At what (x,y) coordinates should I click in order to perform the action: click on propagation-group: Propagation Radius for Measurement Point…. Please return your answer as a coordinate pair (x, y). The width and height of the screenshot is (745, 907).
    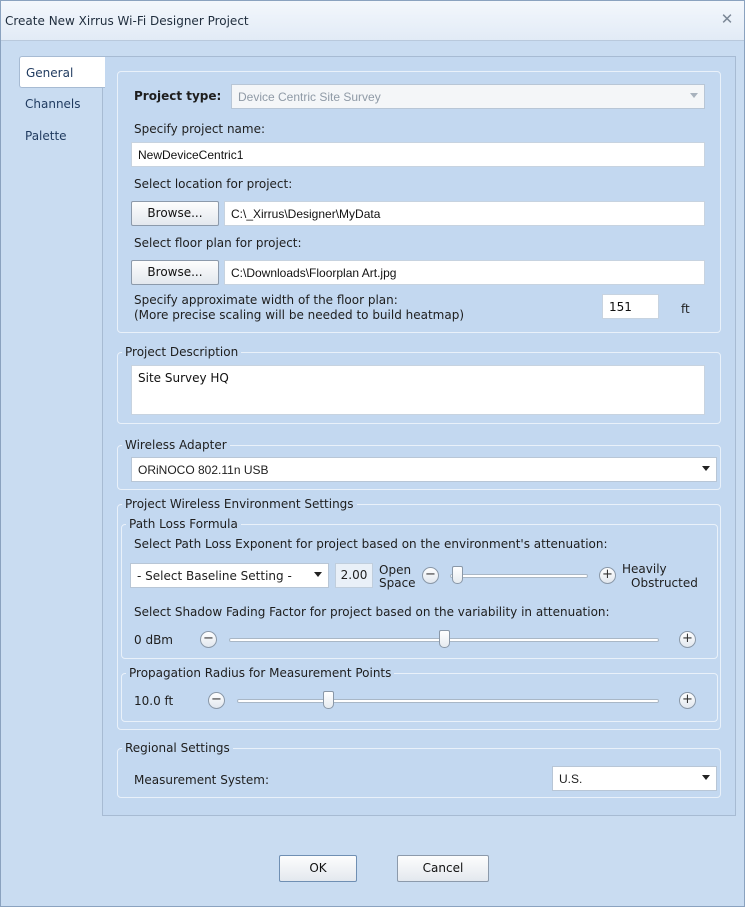
    Looking at the image, I should click on (419, 694).